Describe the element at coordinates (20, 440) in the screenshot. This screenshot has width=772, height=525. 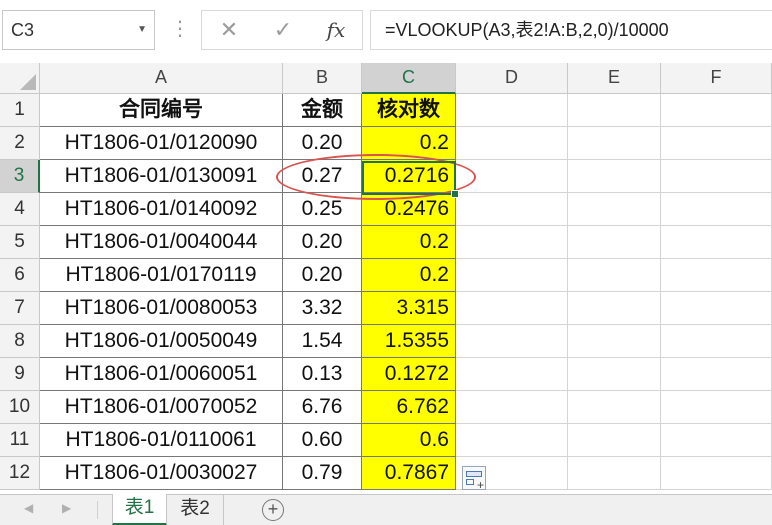
I see `row-header: 11` at that location.